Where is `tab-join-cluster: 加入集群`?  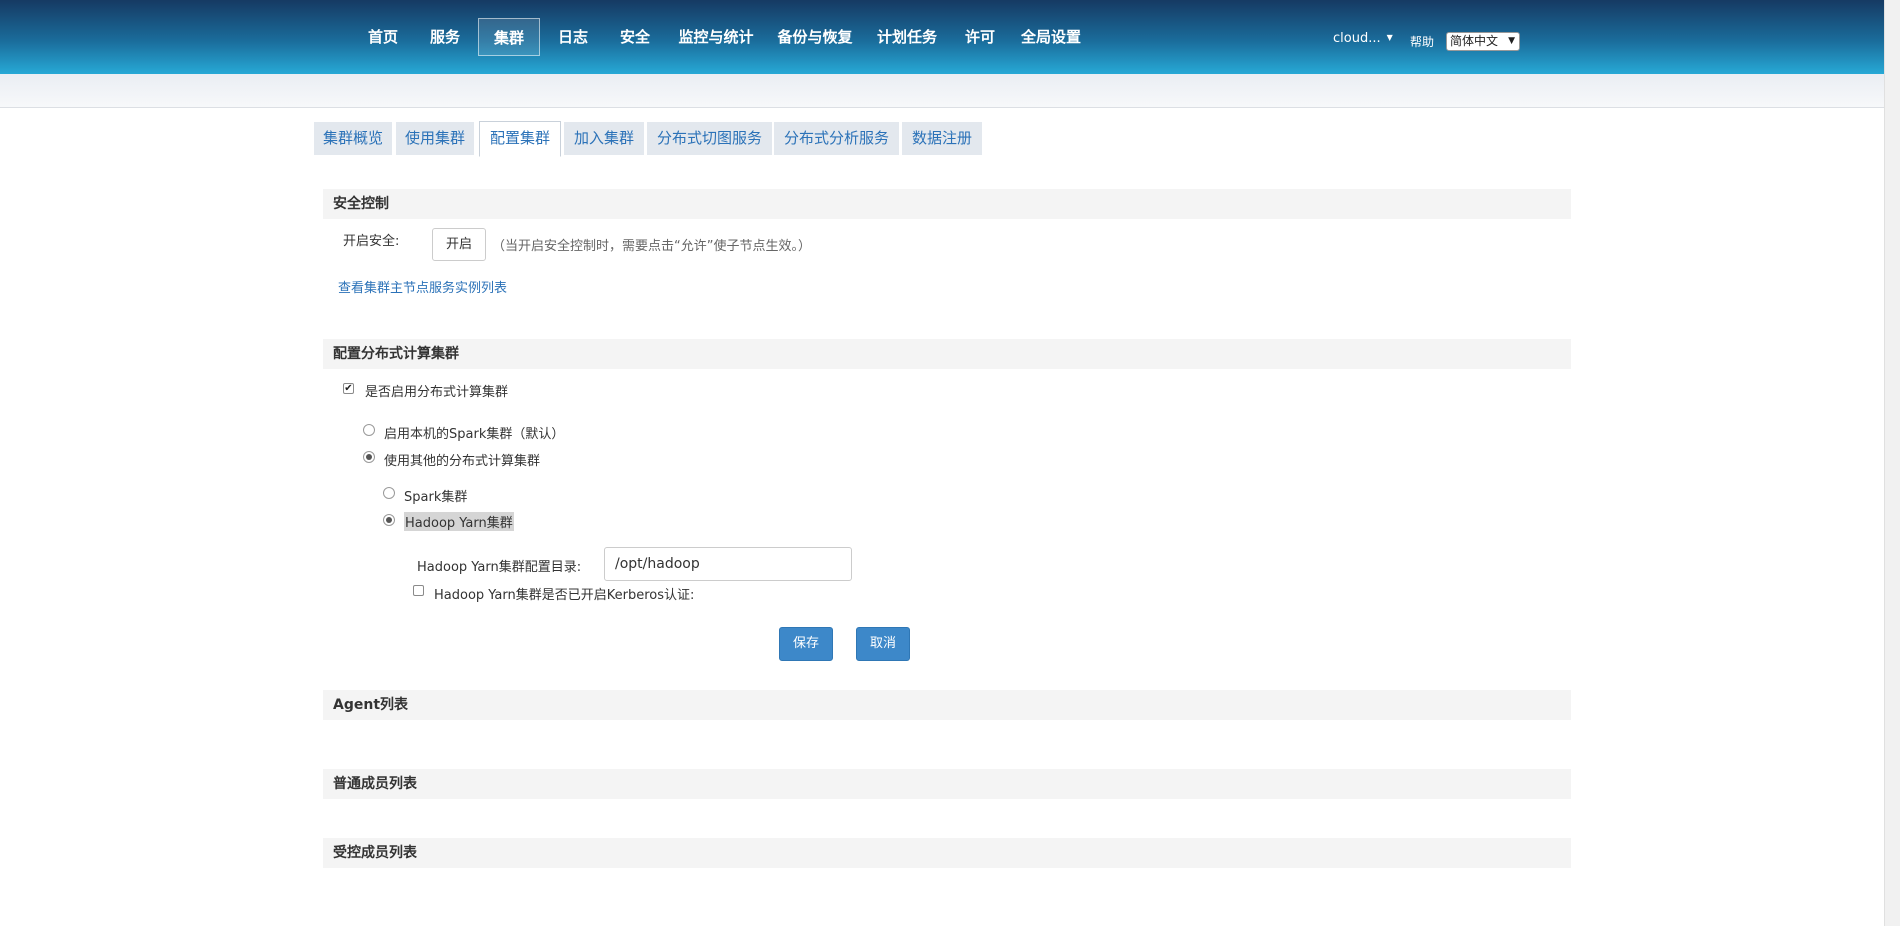
tab-join-cluster: 加入集群 is located at coordinates (604, 138).